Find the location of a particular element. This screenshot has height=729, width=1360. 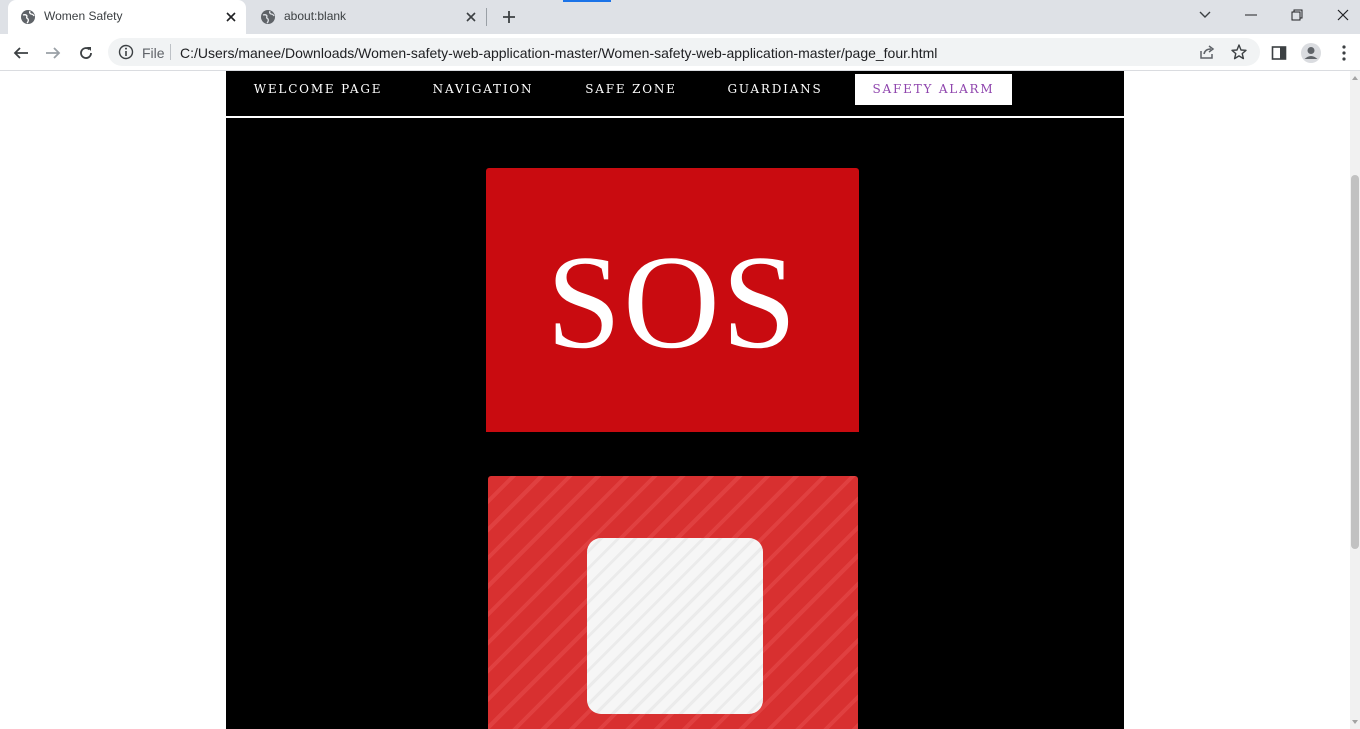

side-panel-icon is located at coordinates (1279, 53).